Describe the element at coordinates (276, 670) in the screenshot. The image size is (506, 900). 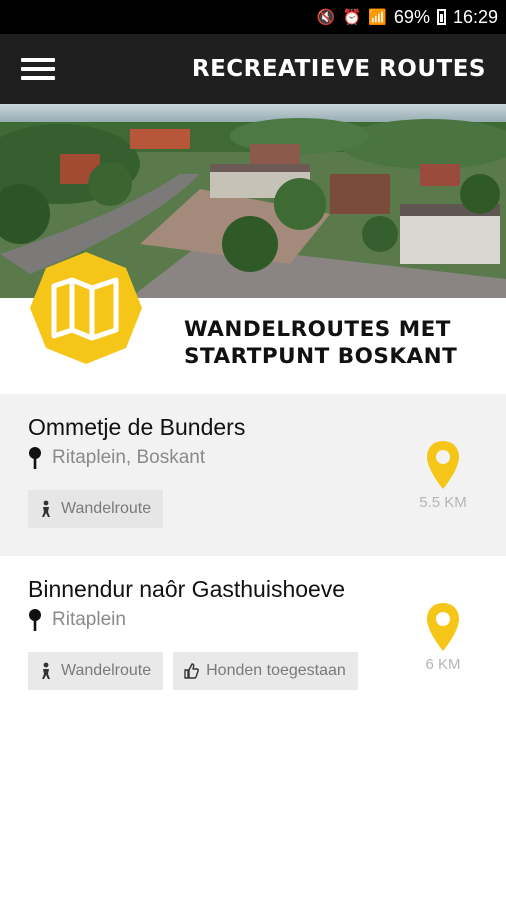
I see `tag-label: Honden toegestaan` at that location.